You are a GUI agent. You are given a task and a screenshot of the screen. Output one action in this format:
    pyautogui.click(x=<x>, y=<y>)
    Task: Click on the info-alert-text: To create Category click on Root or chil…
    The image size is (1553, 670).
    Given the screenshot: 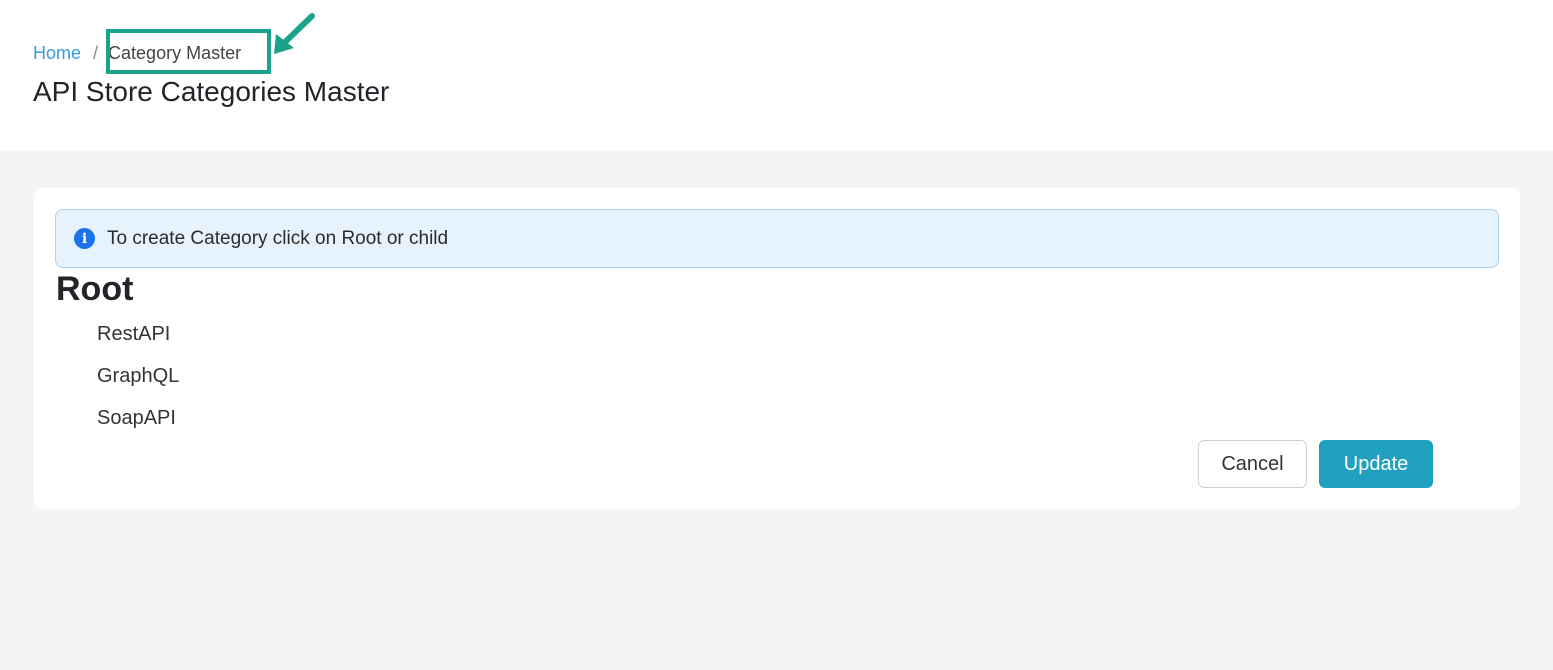 What is the action you would take?
    pyautogui.click(x=278, y=238)
    